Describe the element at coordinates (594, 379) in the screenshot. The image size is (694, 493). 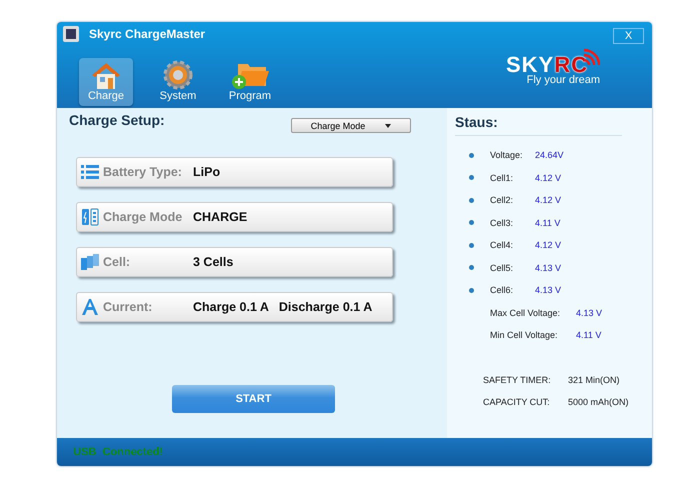
I see `setting-value: 321 Min(ON)` at that location.